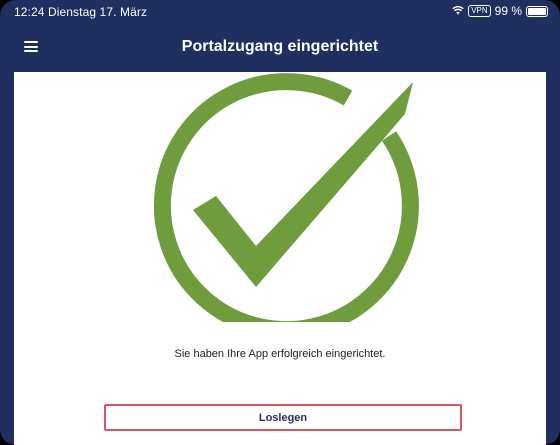  I want to click on status-indicators: VPN 99 %, so click(500, 11).